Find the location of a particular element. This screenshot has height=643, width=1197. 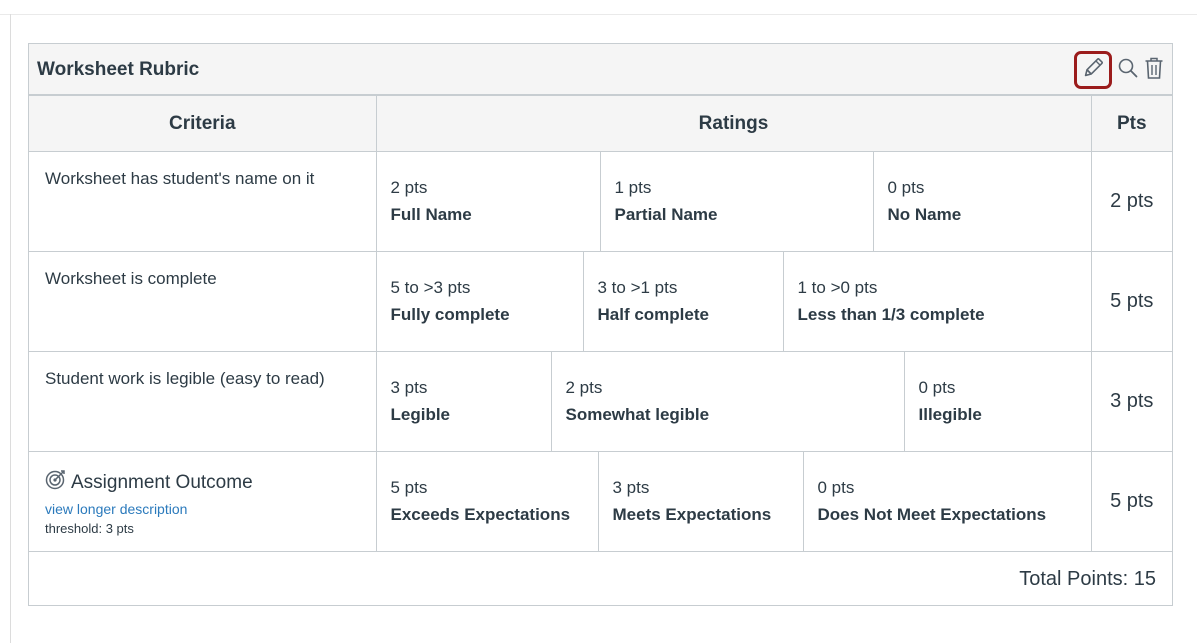

criterion-description: Worksheet has student's name on it is located at coordinates (203, 201).